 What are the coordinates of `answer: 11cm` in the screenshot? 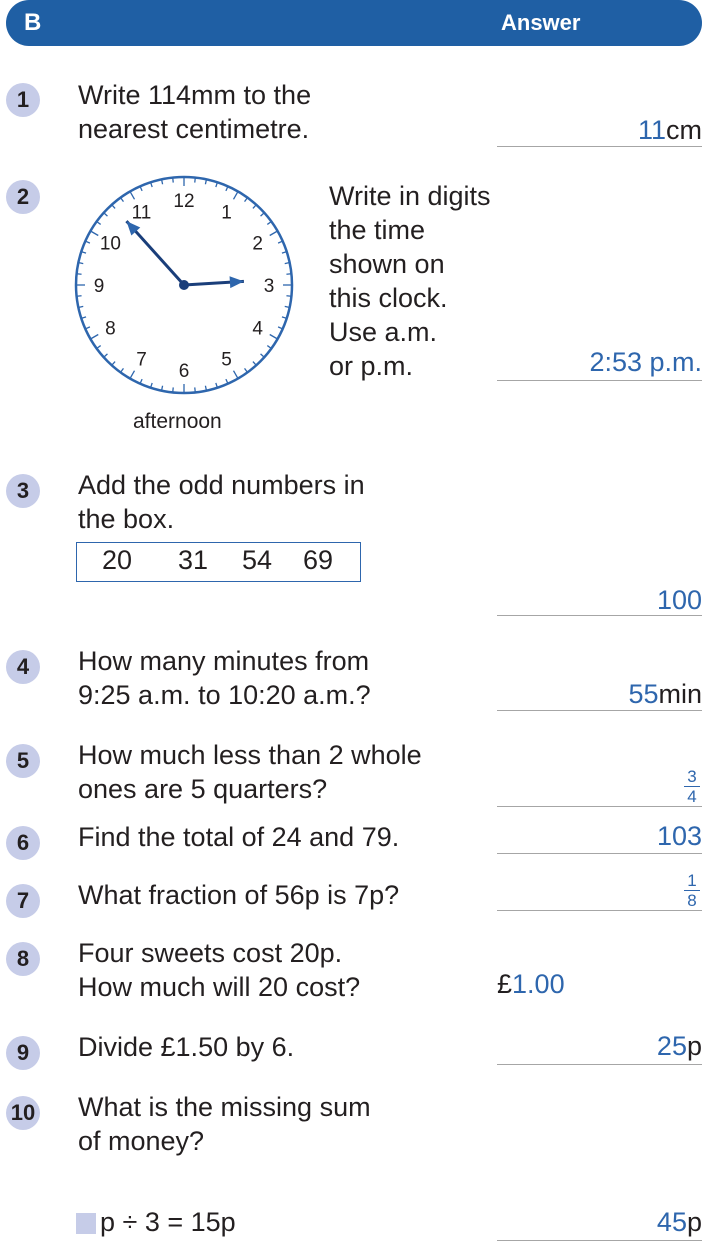 It's located at (670, 130).